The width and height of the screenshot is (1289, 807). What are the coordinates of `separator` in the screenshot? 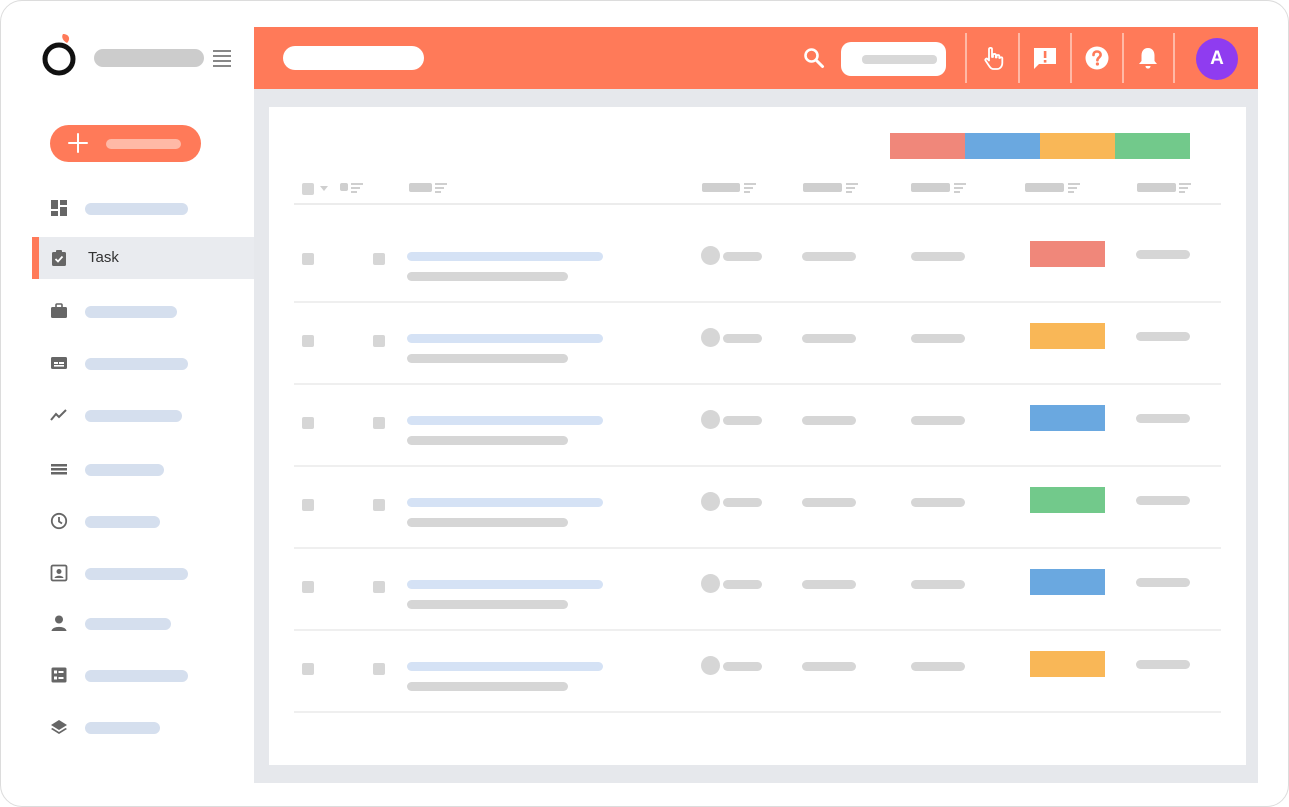 It's located at (966, 58).